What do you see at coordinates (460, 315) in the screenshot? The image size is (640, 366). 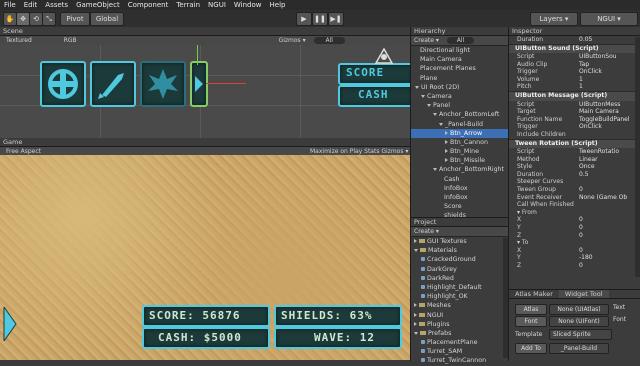 I see `project-item: NGUI` at bounding box center [460, 315].